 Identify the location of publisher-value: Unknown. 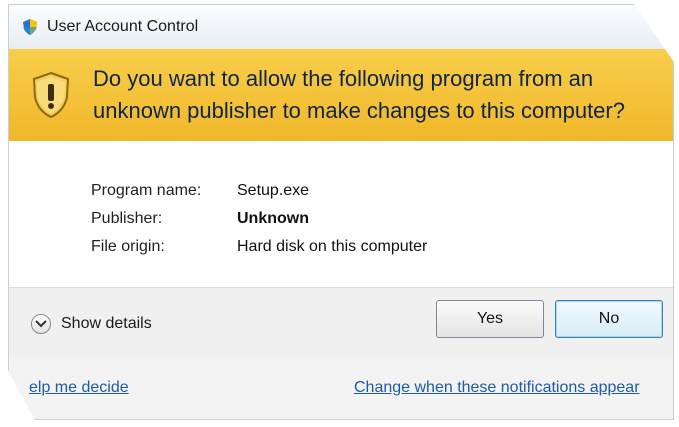
(273, 218).